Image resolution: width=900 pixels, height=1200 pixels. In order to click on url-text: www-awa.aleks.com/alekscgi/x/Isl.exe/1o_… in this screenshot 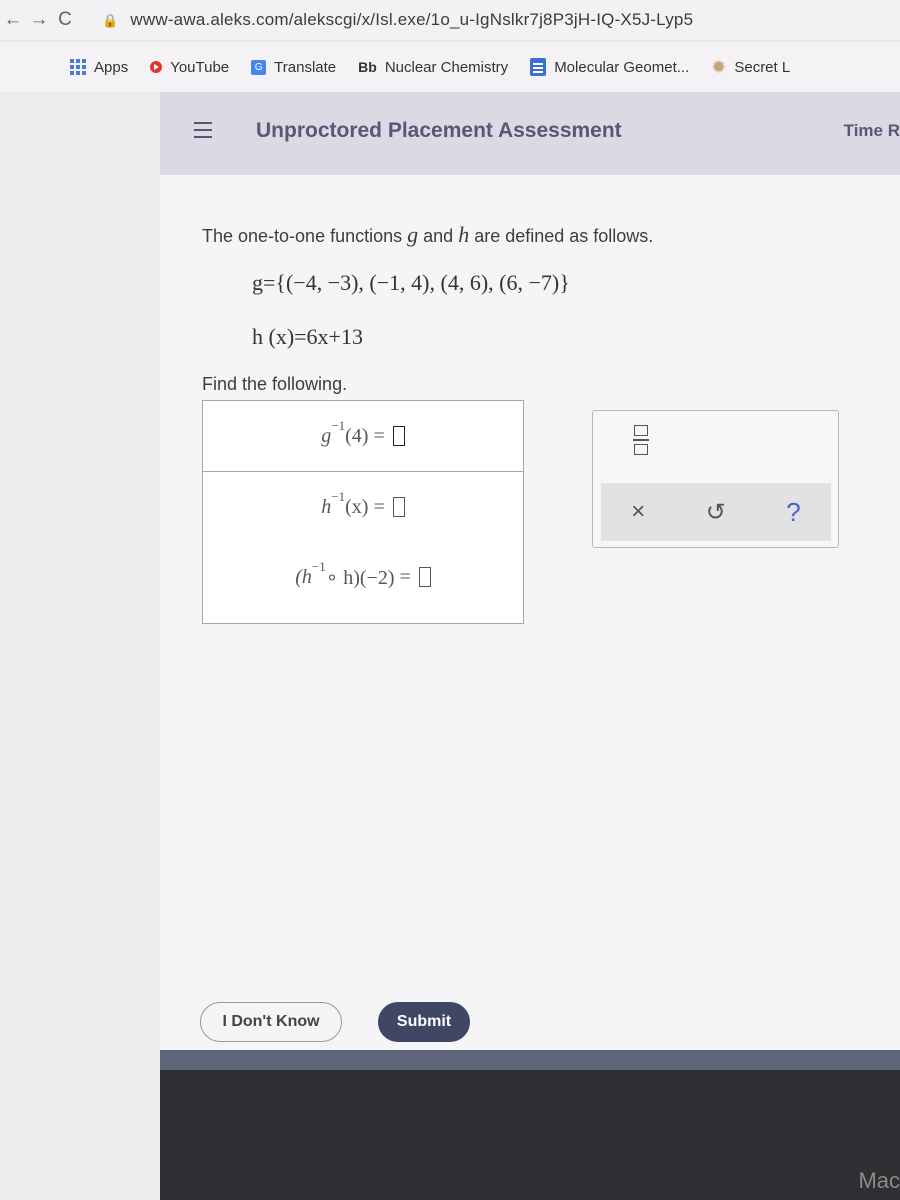, I will do `click(412, 19)`.